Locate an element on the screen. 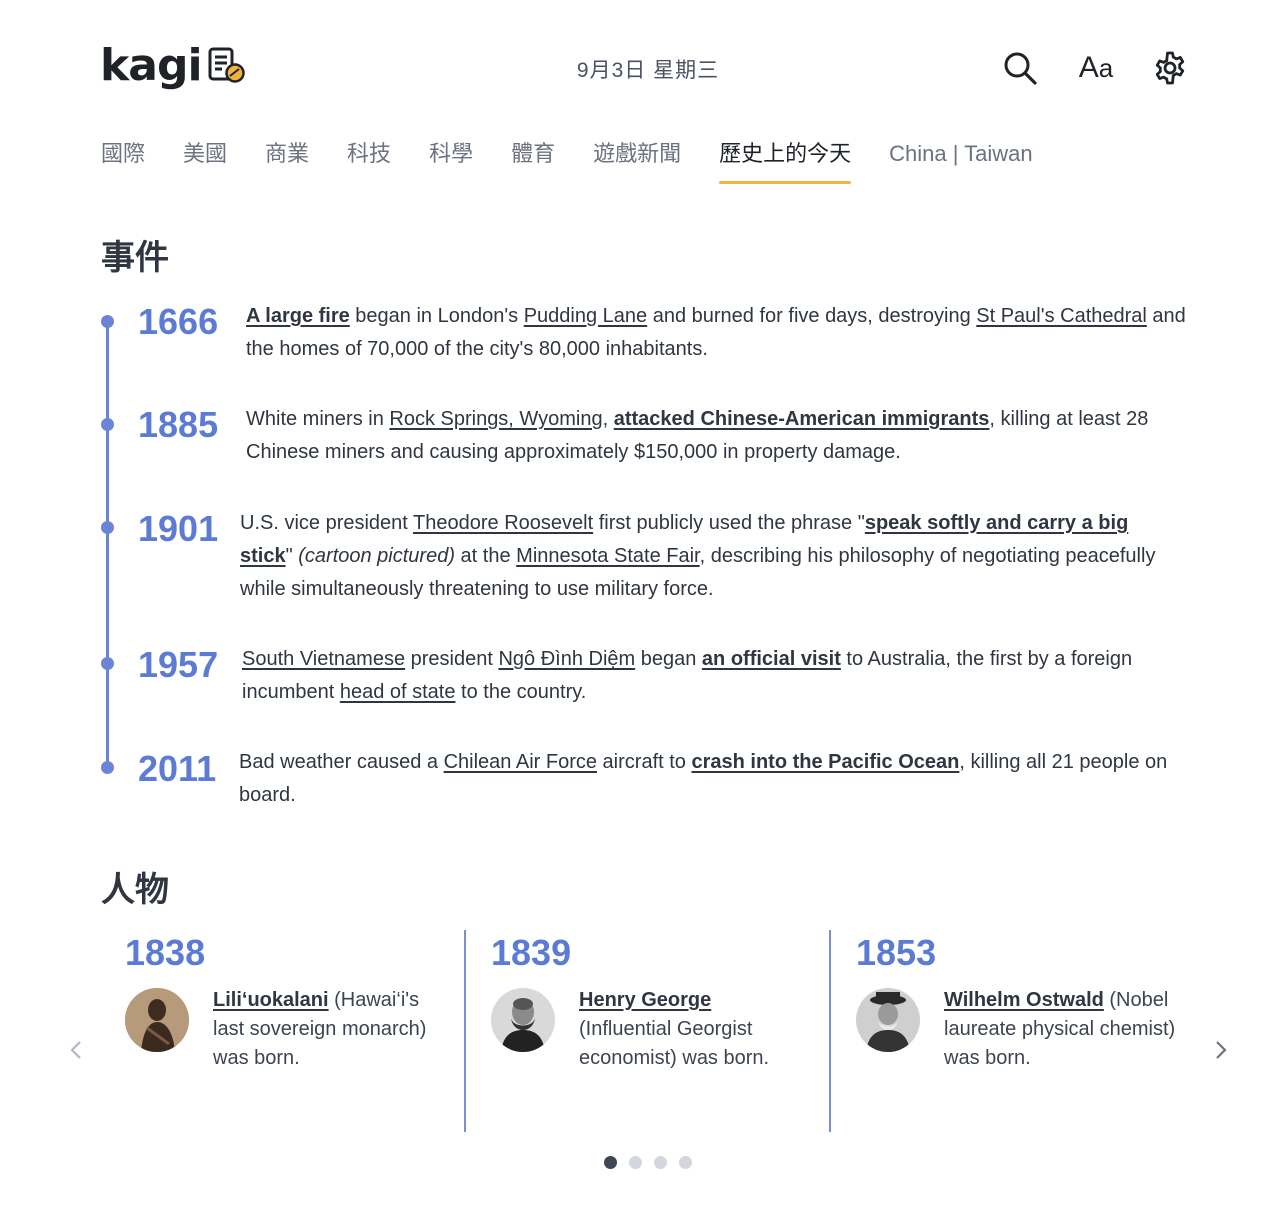 Image resolution: width=1280 pixels, height=1224 pixels. person-year: 1853 is located at coordinates (896, 952).